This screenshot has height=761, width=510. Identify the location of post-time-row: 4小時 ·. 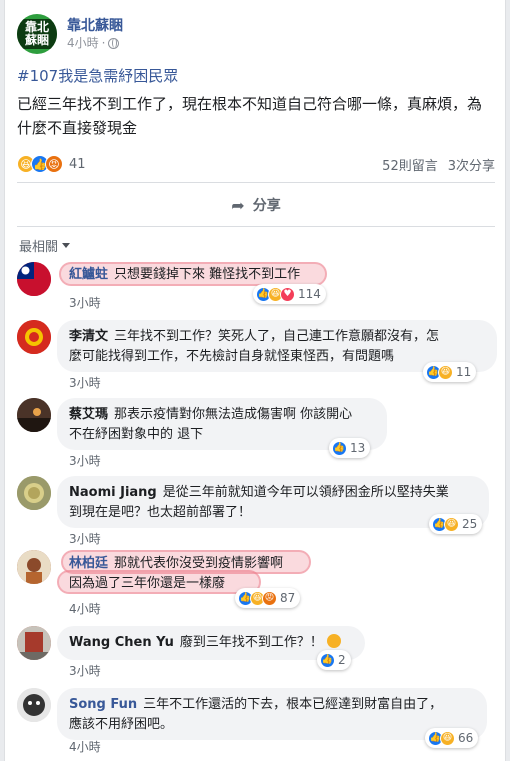
(95, 43).